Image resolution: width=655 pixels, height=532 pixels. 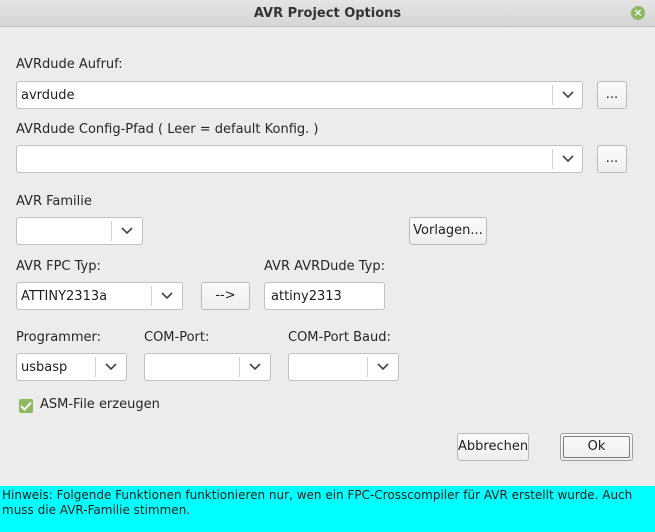 What do you see at coordinates (79, 231) in the screenshot?
I see `avr-family-combobox` at bounding box center [79, 231].